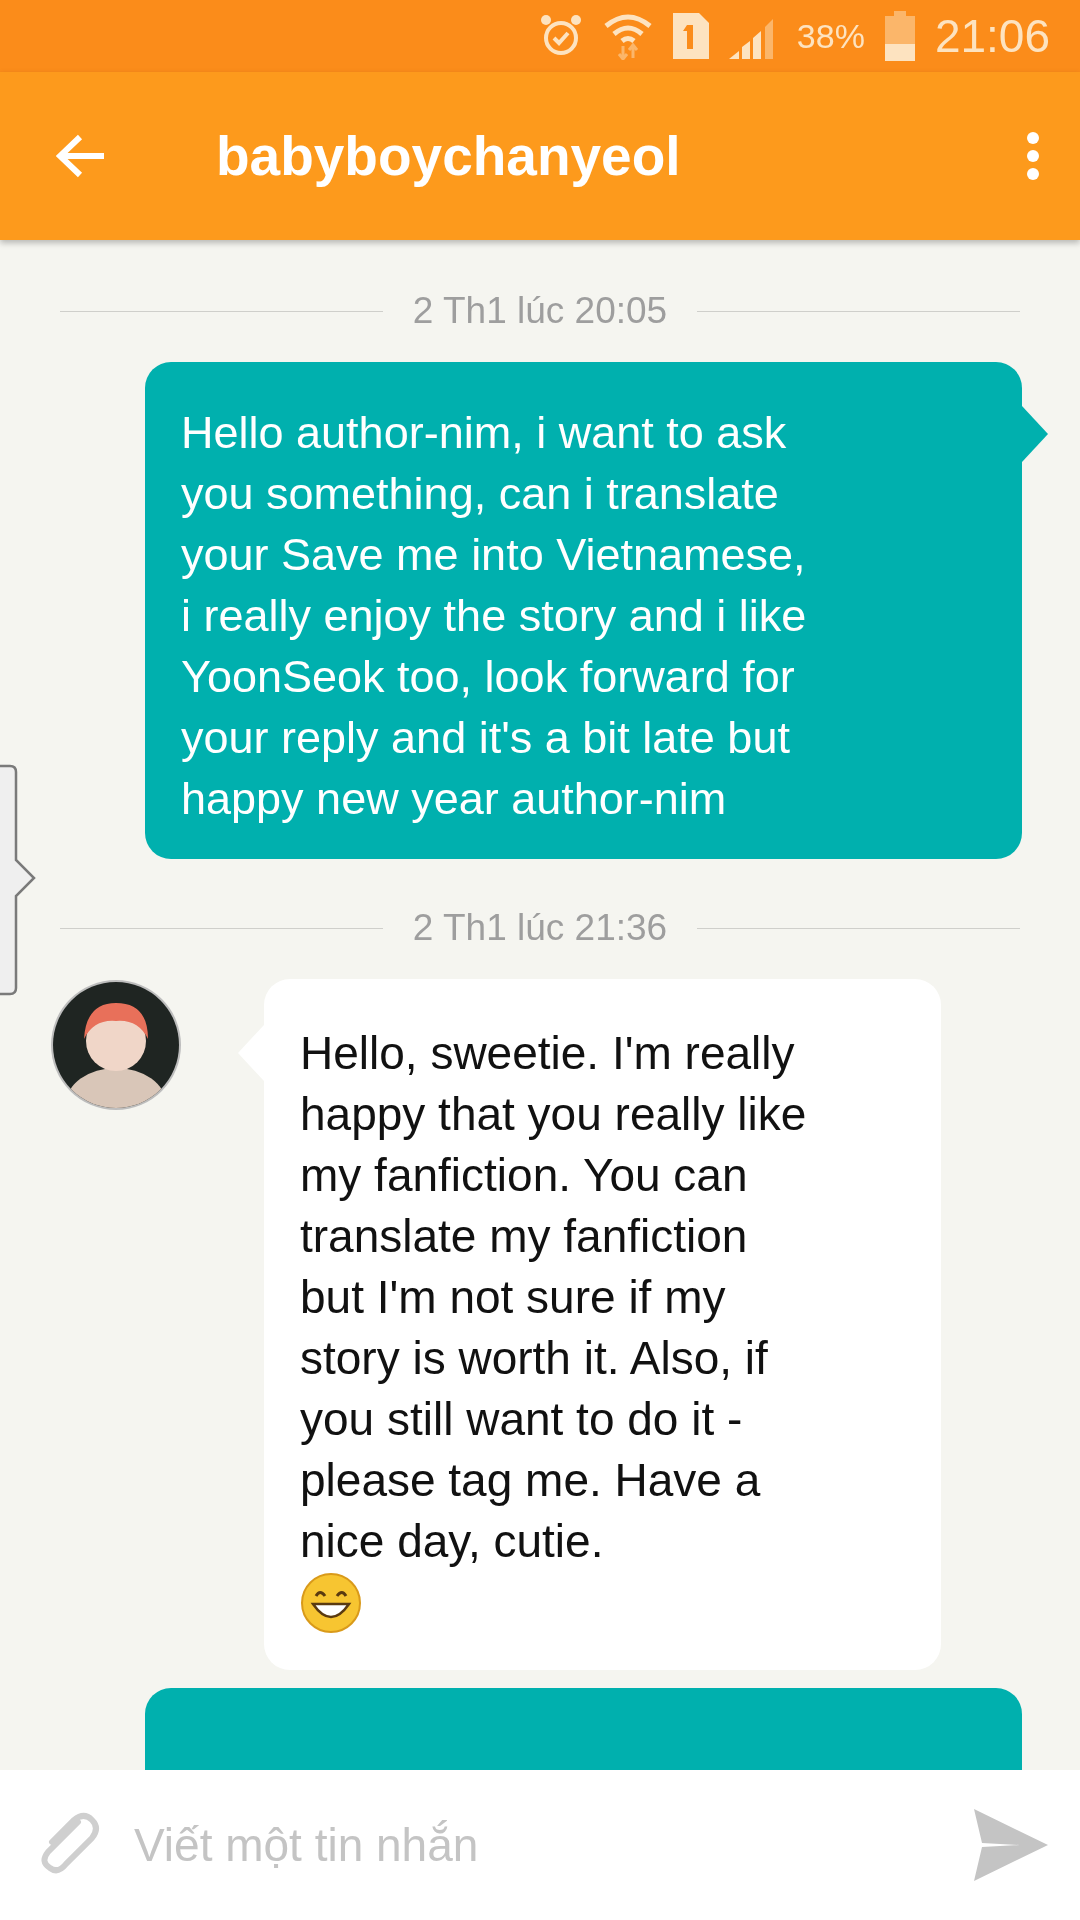  I want to click on battery-percentage: 38%, so click(830, 36).